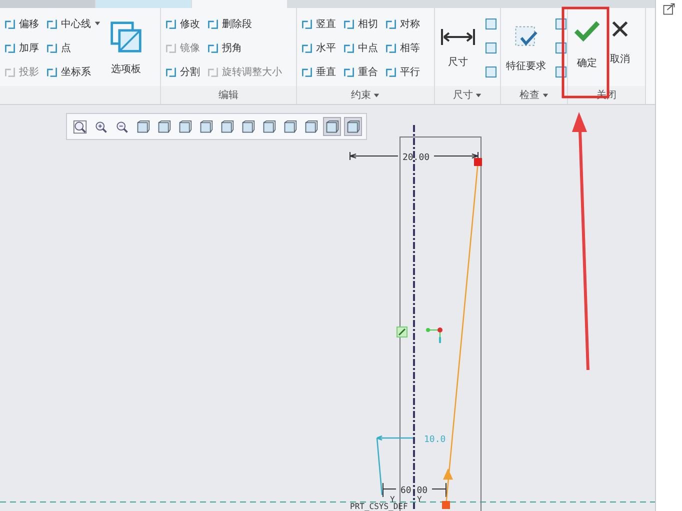  What do you see at coordinates (416, 158) in the screenshot?
I see `dimension-text: 20.00` at bounding box center [416, 158].